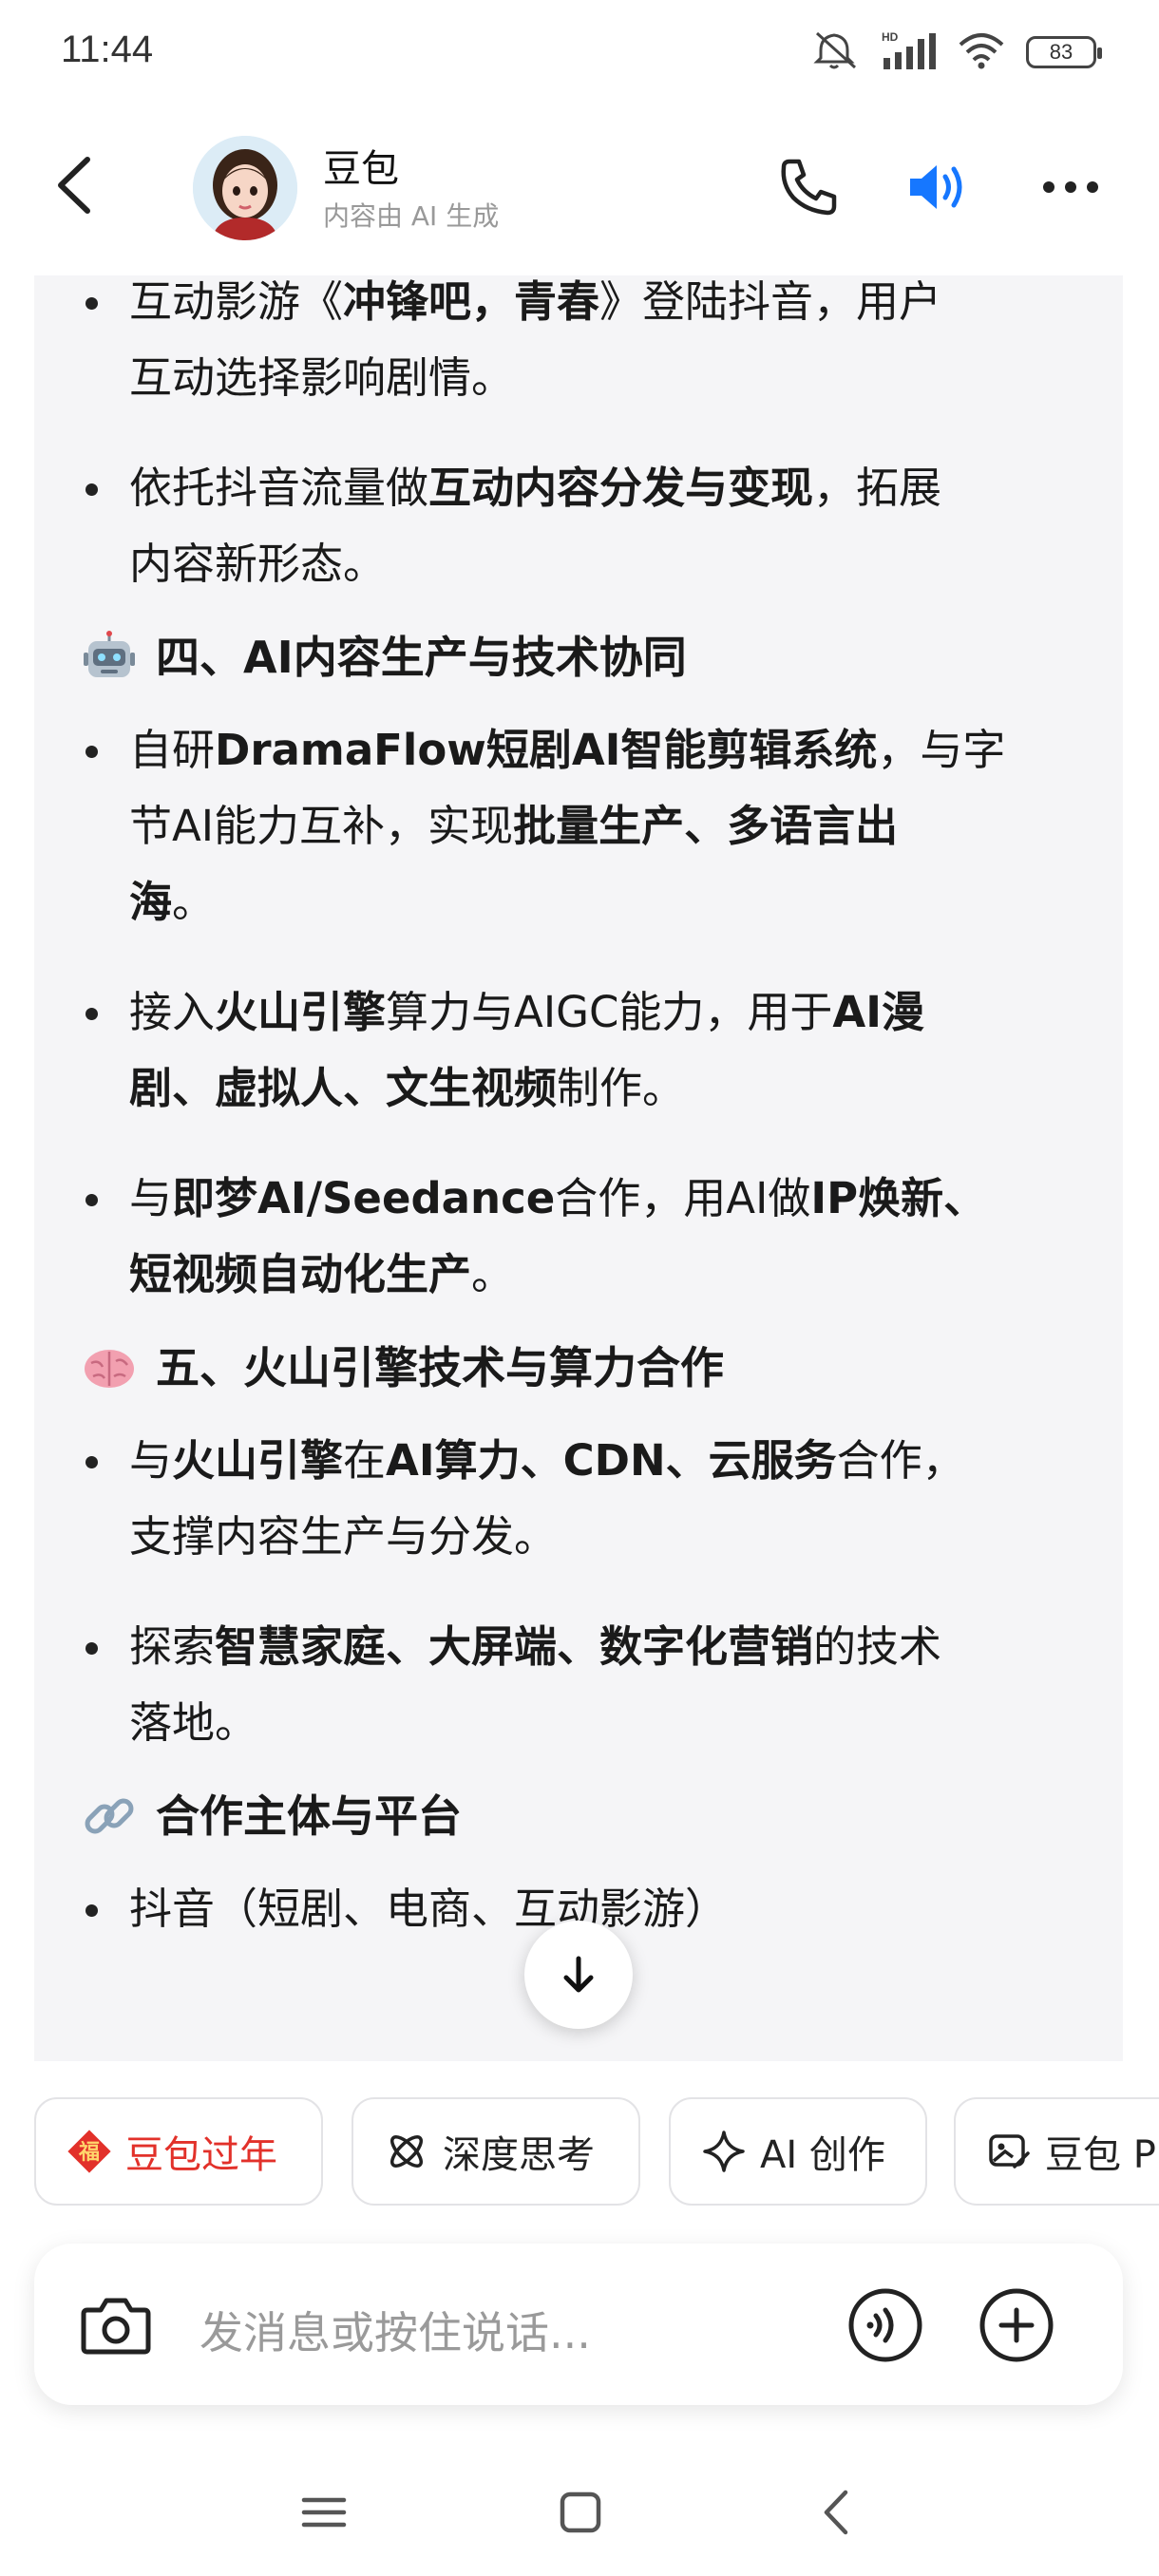  I want to click on avatar, so click(245, 188).